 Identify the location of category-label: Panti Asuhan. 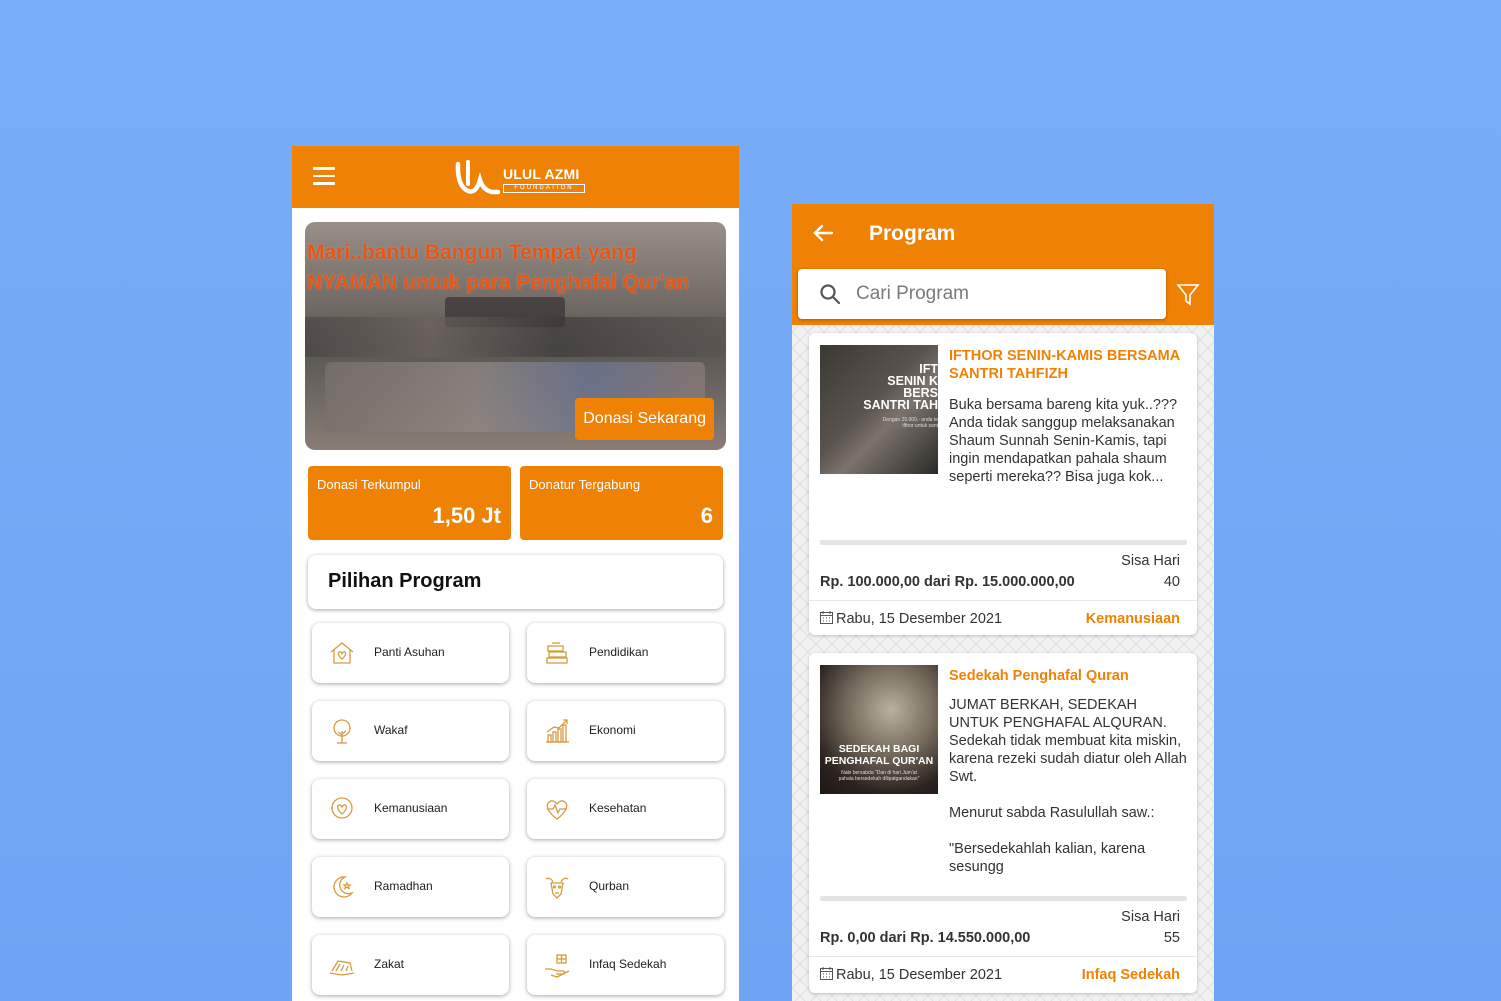
(409, 652).